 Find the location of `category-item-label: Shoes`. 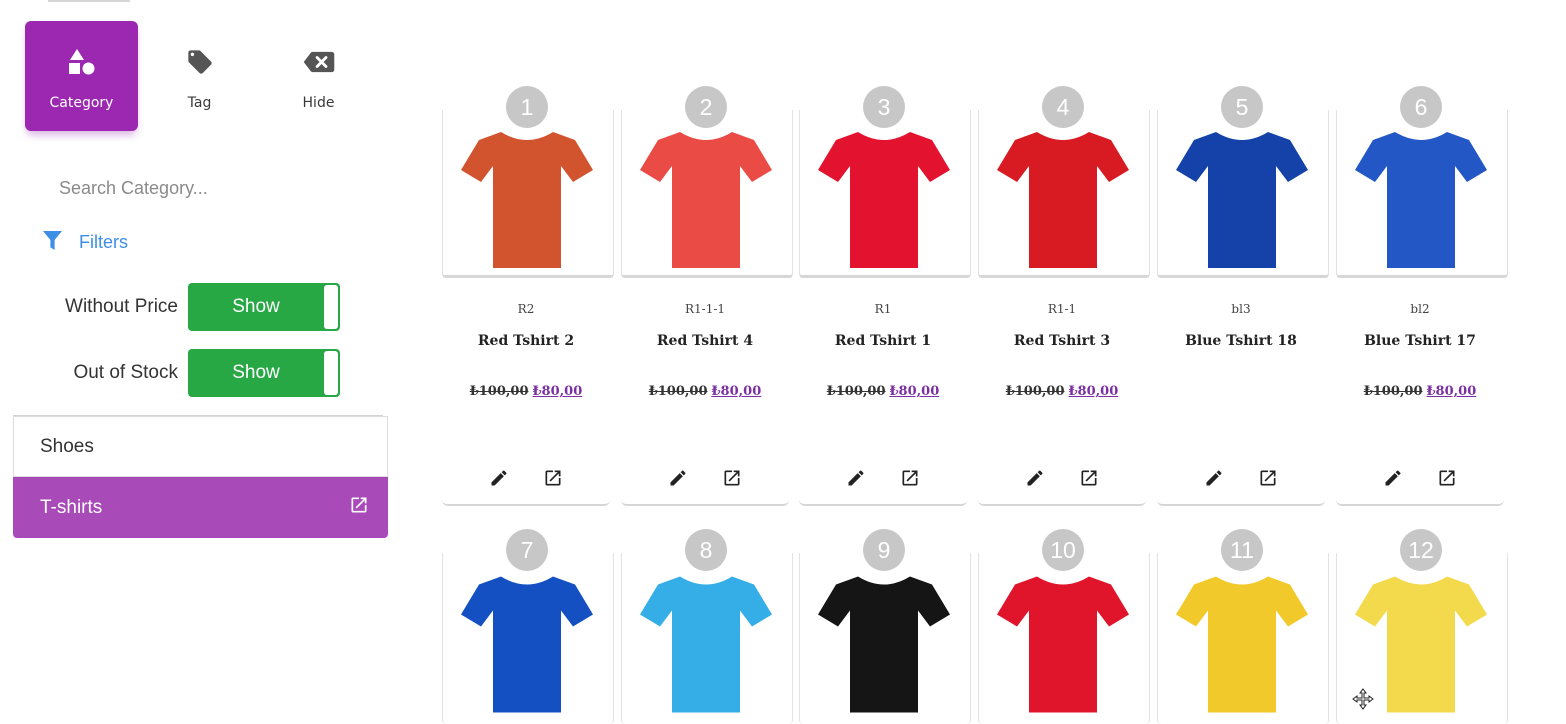

category-item-label: Shoes is located at coordinates (67, 446).